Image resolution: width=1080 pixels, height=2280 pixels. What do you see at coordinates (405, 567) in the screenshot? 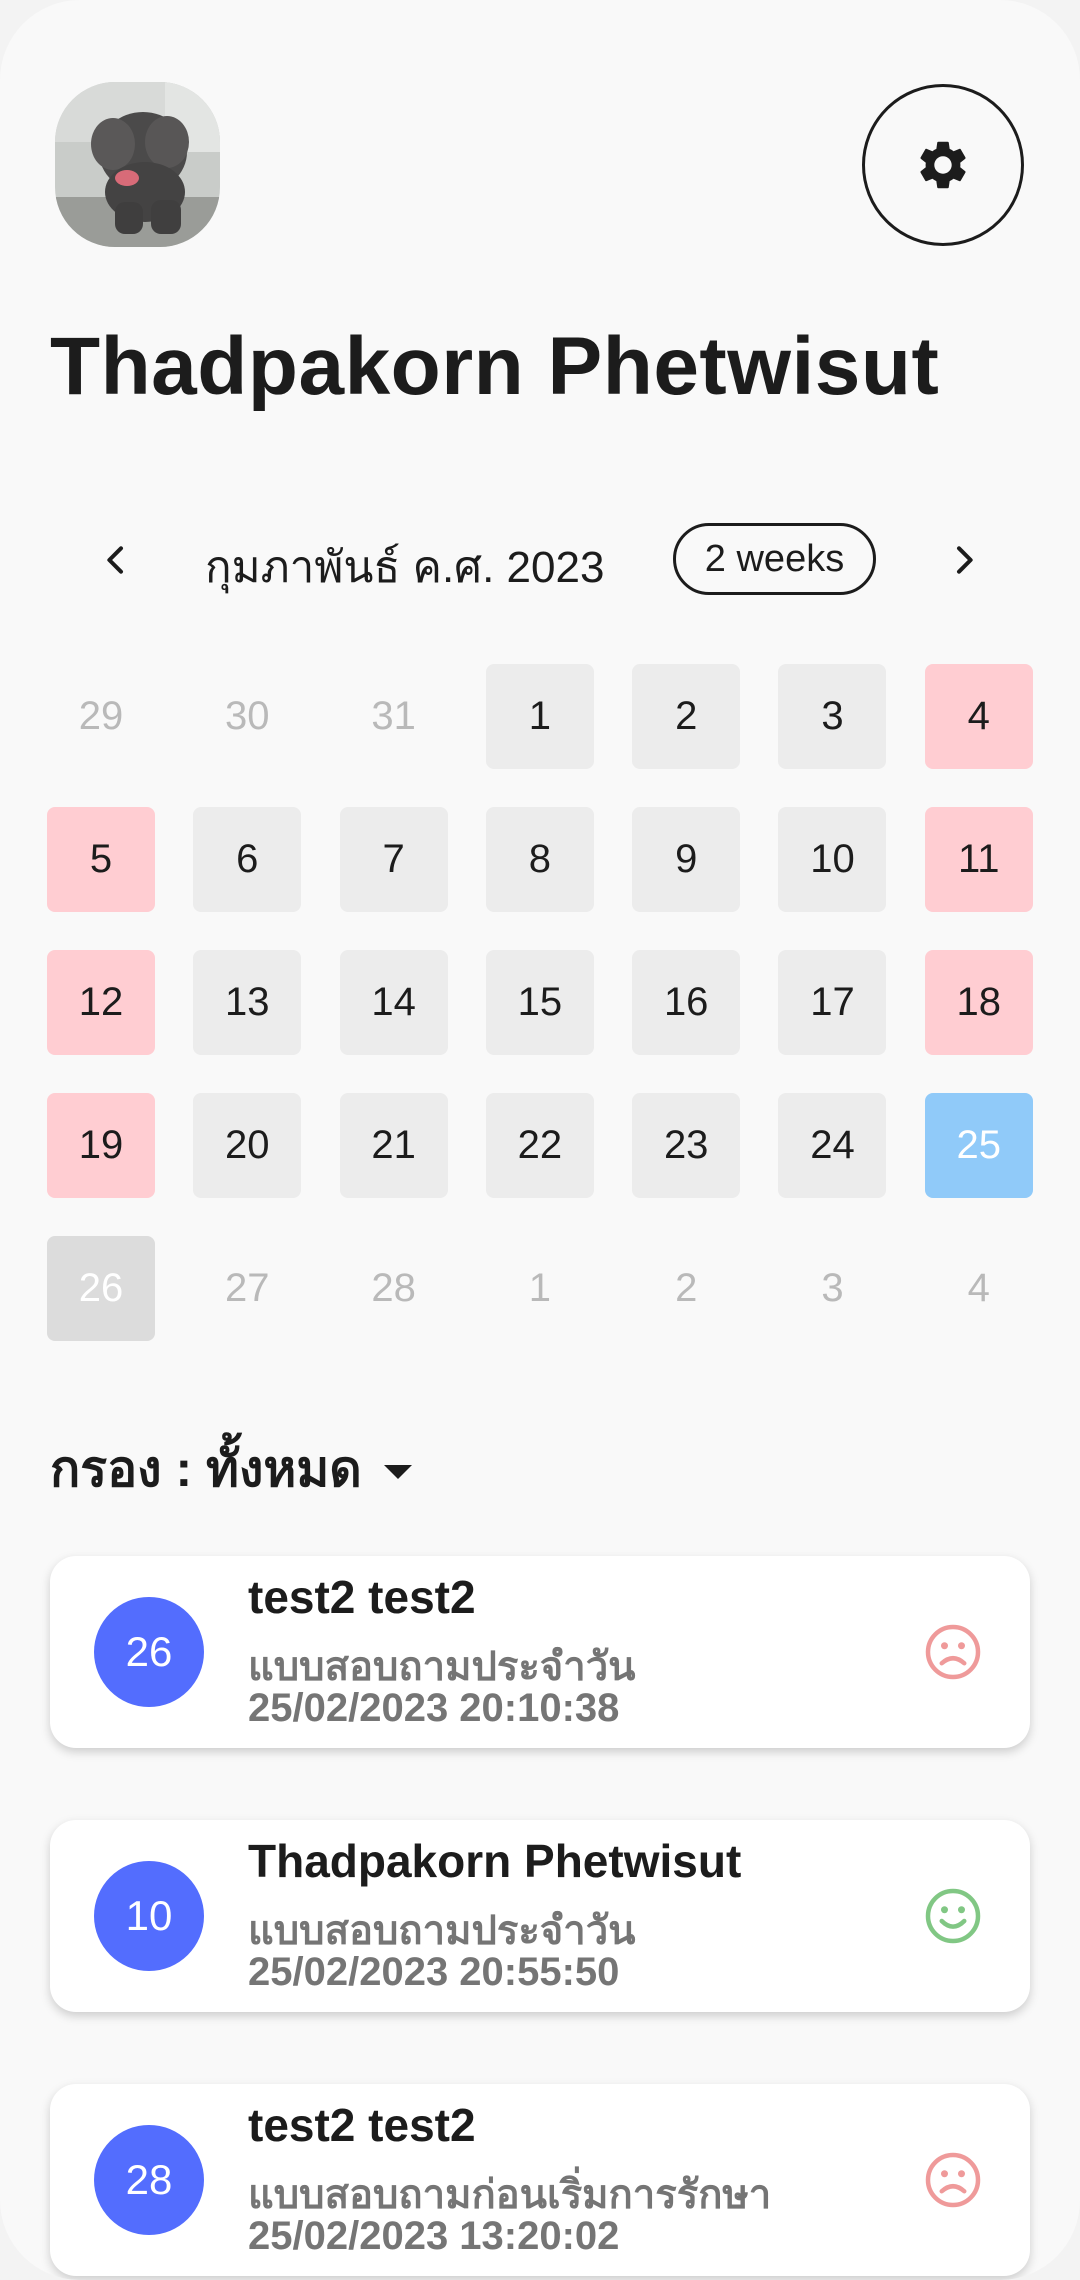
I see `month-label: กุมภาพันธ์ ค.ศ. 2023` at bounding box center [405, 567].